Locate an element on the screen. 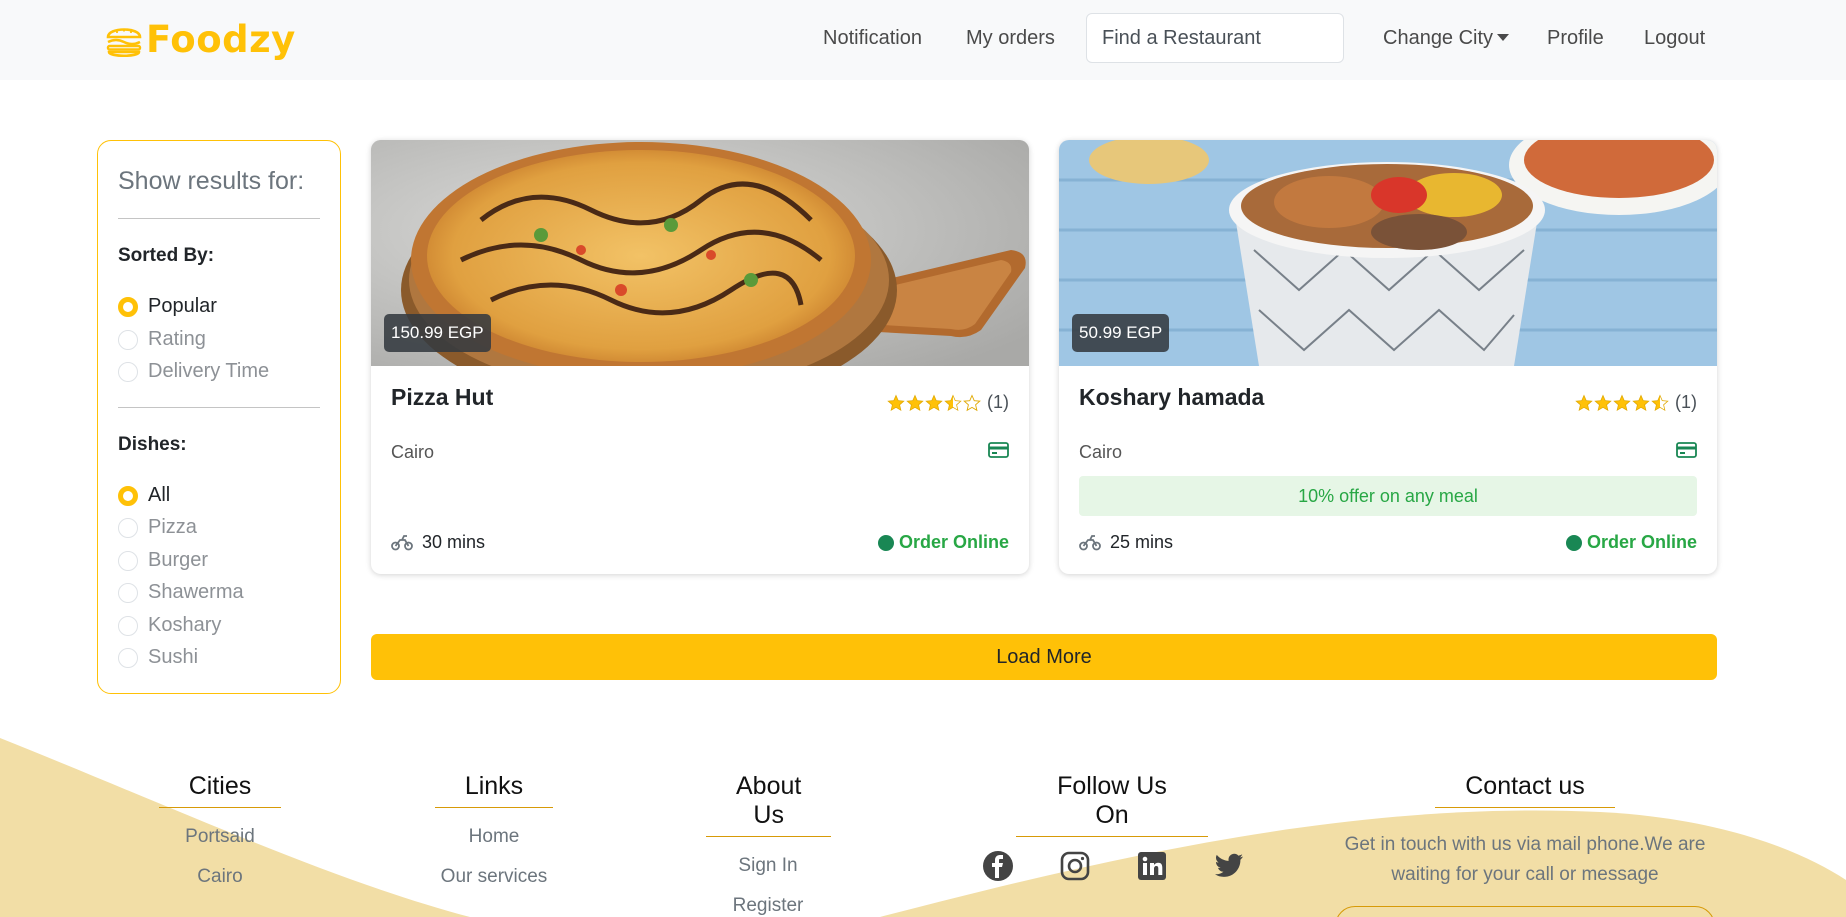  brand-logo: Foodzy is located at coordinates (200, 39).